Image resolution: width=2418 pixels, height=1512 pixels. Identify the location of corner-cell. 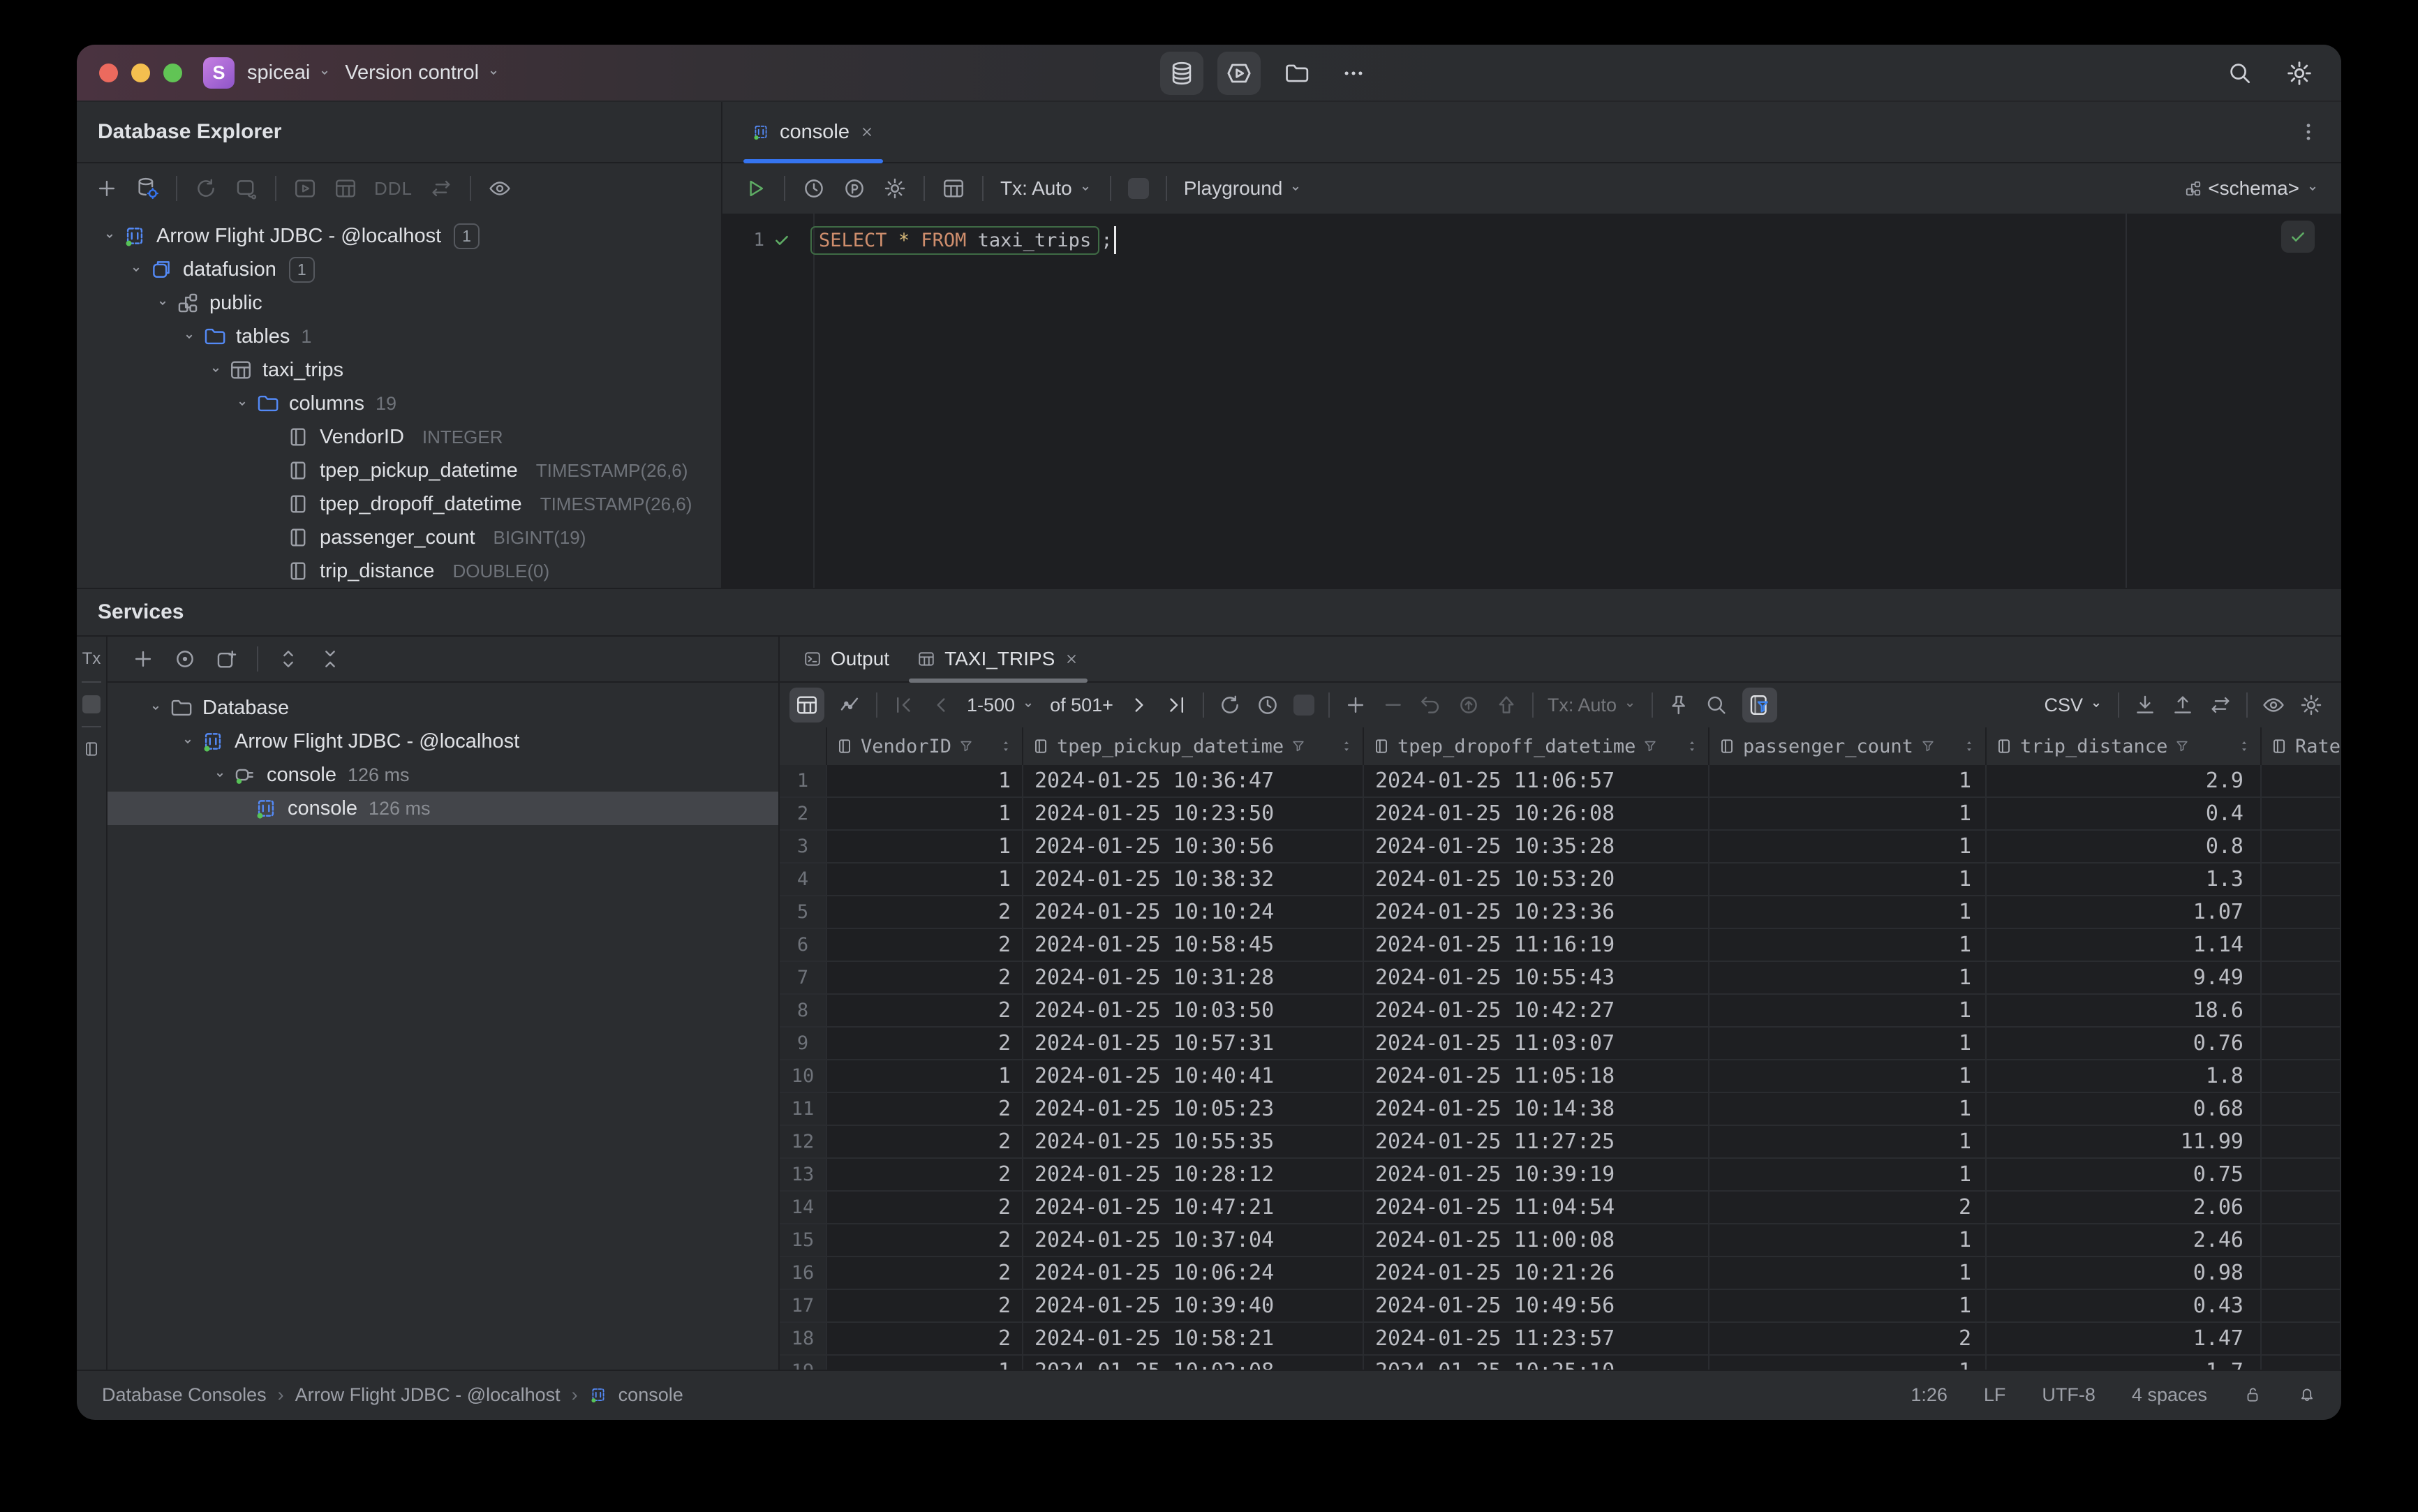
(803, 746).